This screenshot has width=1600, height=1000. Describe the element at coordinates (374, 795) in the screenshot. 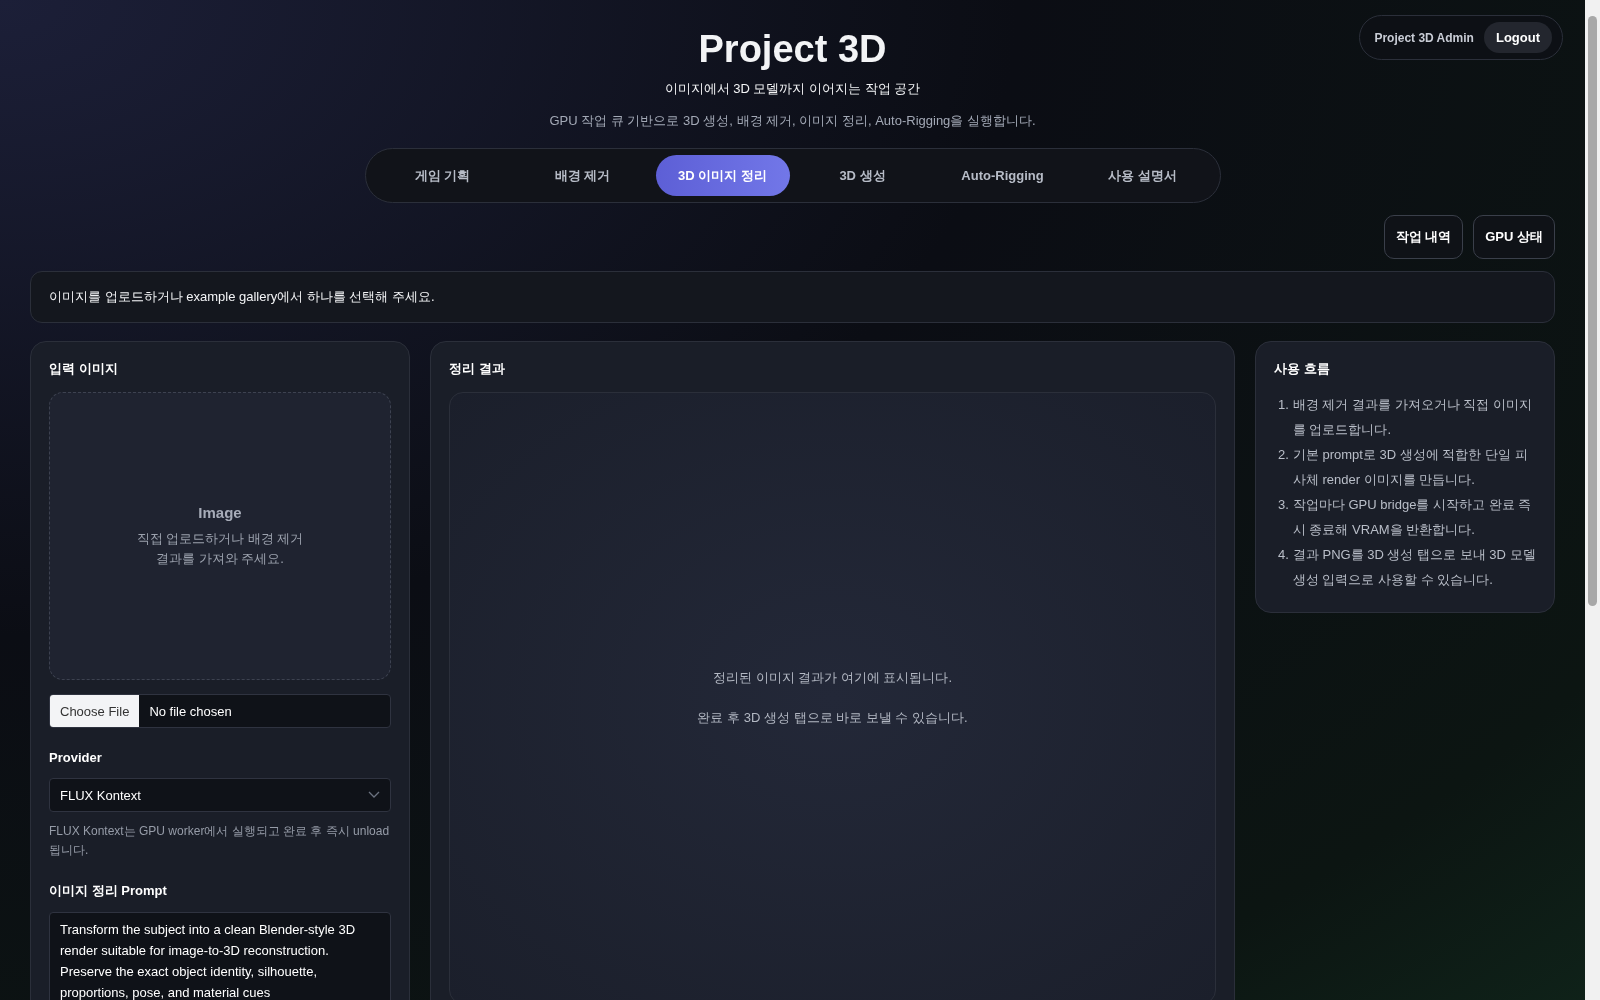

I see `chevron-down-icon` at that location.